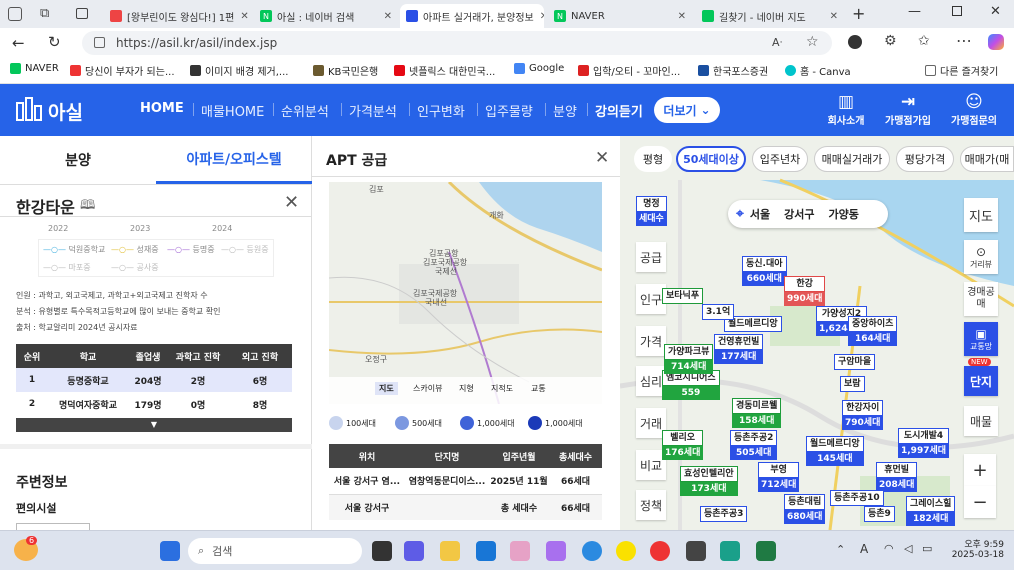 The width and height of the screenshot is (1014, 570). Describe the element at coordinates (509, 110) in the screenshot. I see `nav-supply: 입주물량` at that location.